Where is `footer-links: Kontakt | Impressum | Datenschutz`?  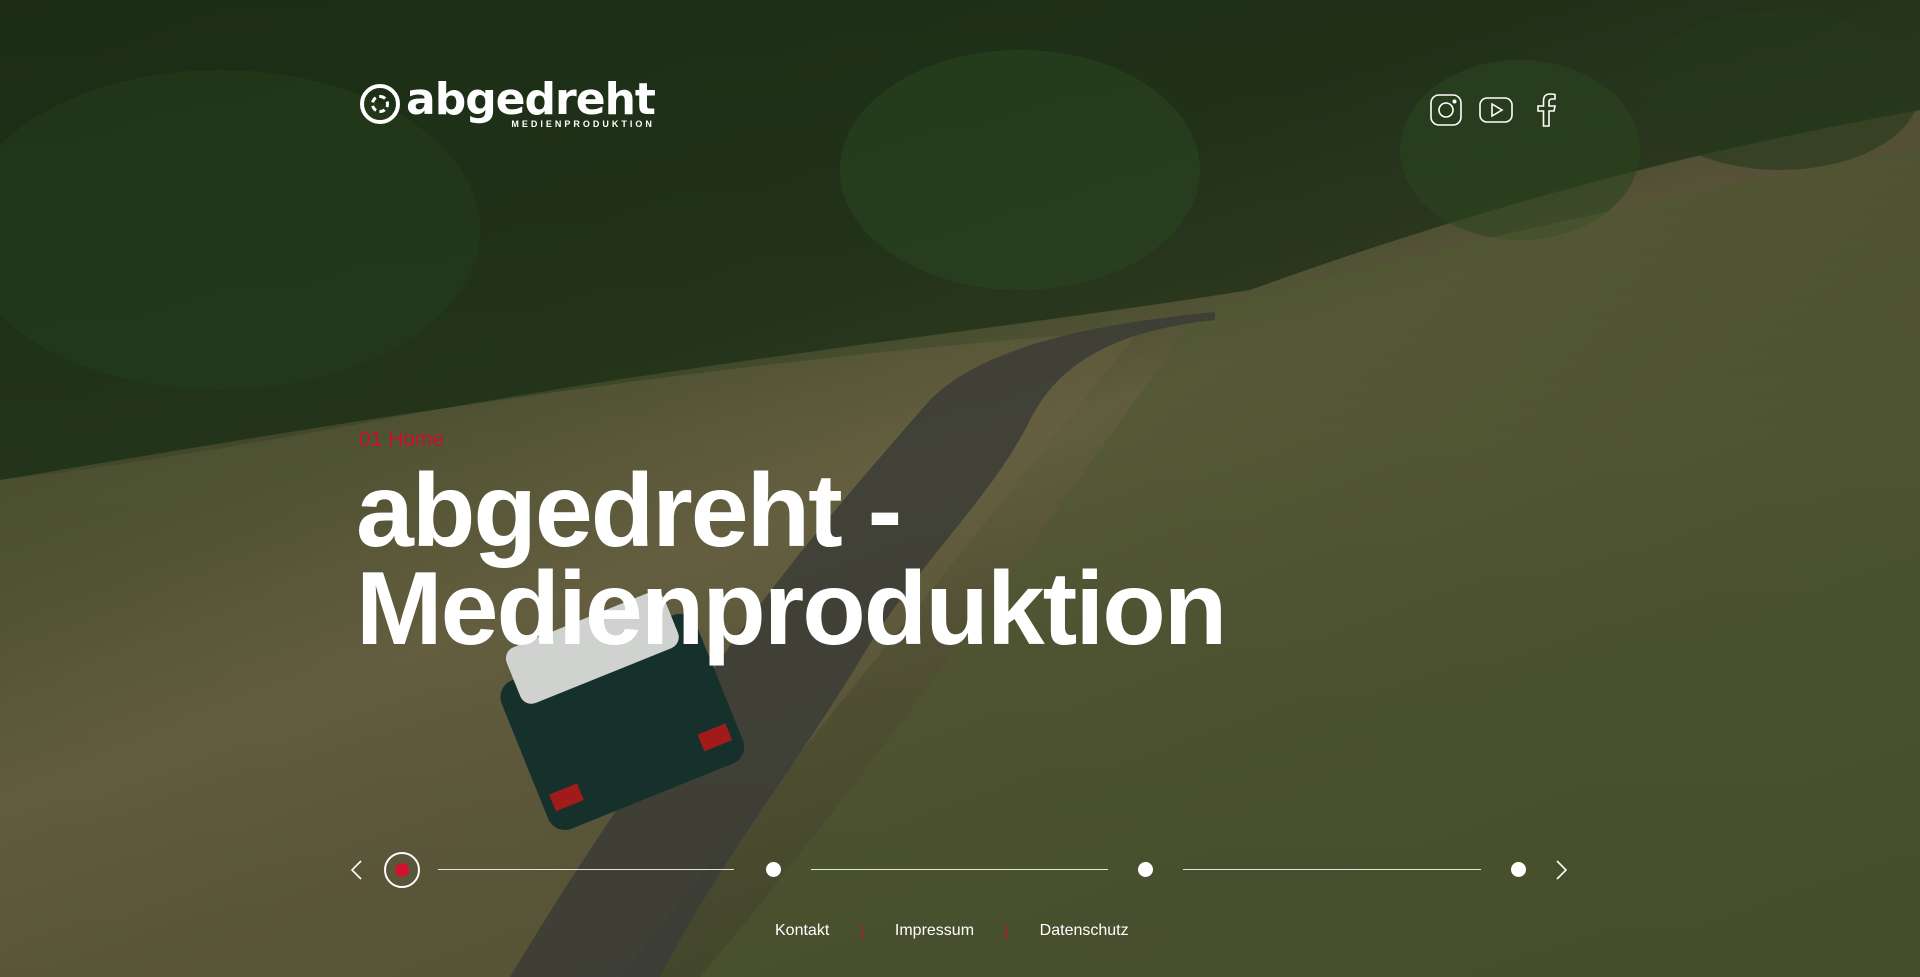 footer-links: Kontakt | Impressum | Datenschutz is located at coordinates (952, 931).